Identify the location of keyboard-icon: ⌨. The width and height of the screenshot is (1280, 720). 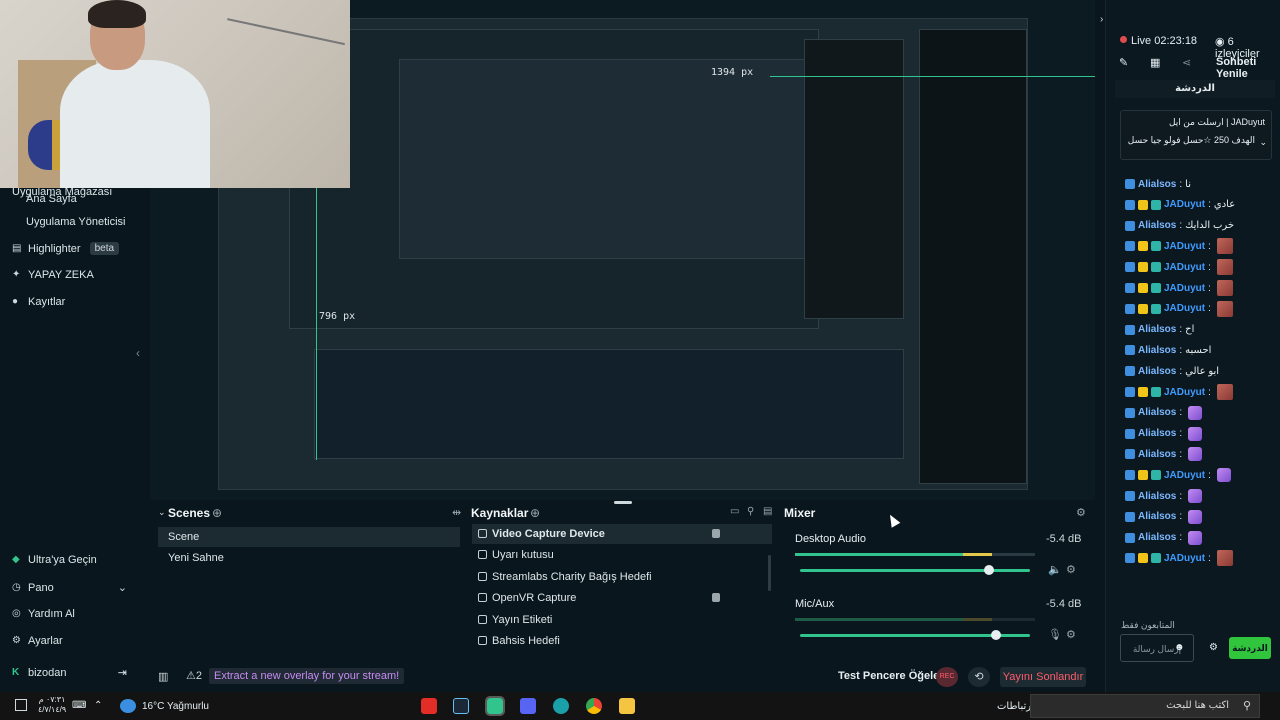
(79, 705).